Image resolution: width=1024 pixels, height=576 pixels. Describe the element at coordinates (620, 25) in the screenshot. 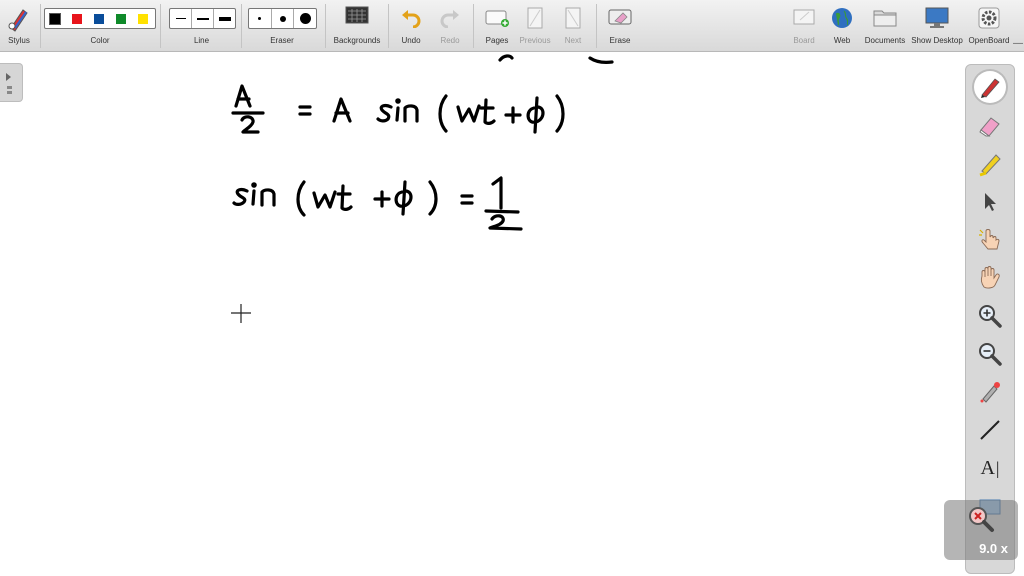

I see `erase-button: Erase` at that location.